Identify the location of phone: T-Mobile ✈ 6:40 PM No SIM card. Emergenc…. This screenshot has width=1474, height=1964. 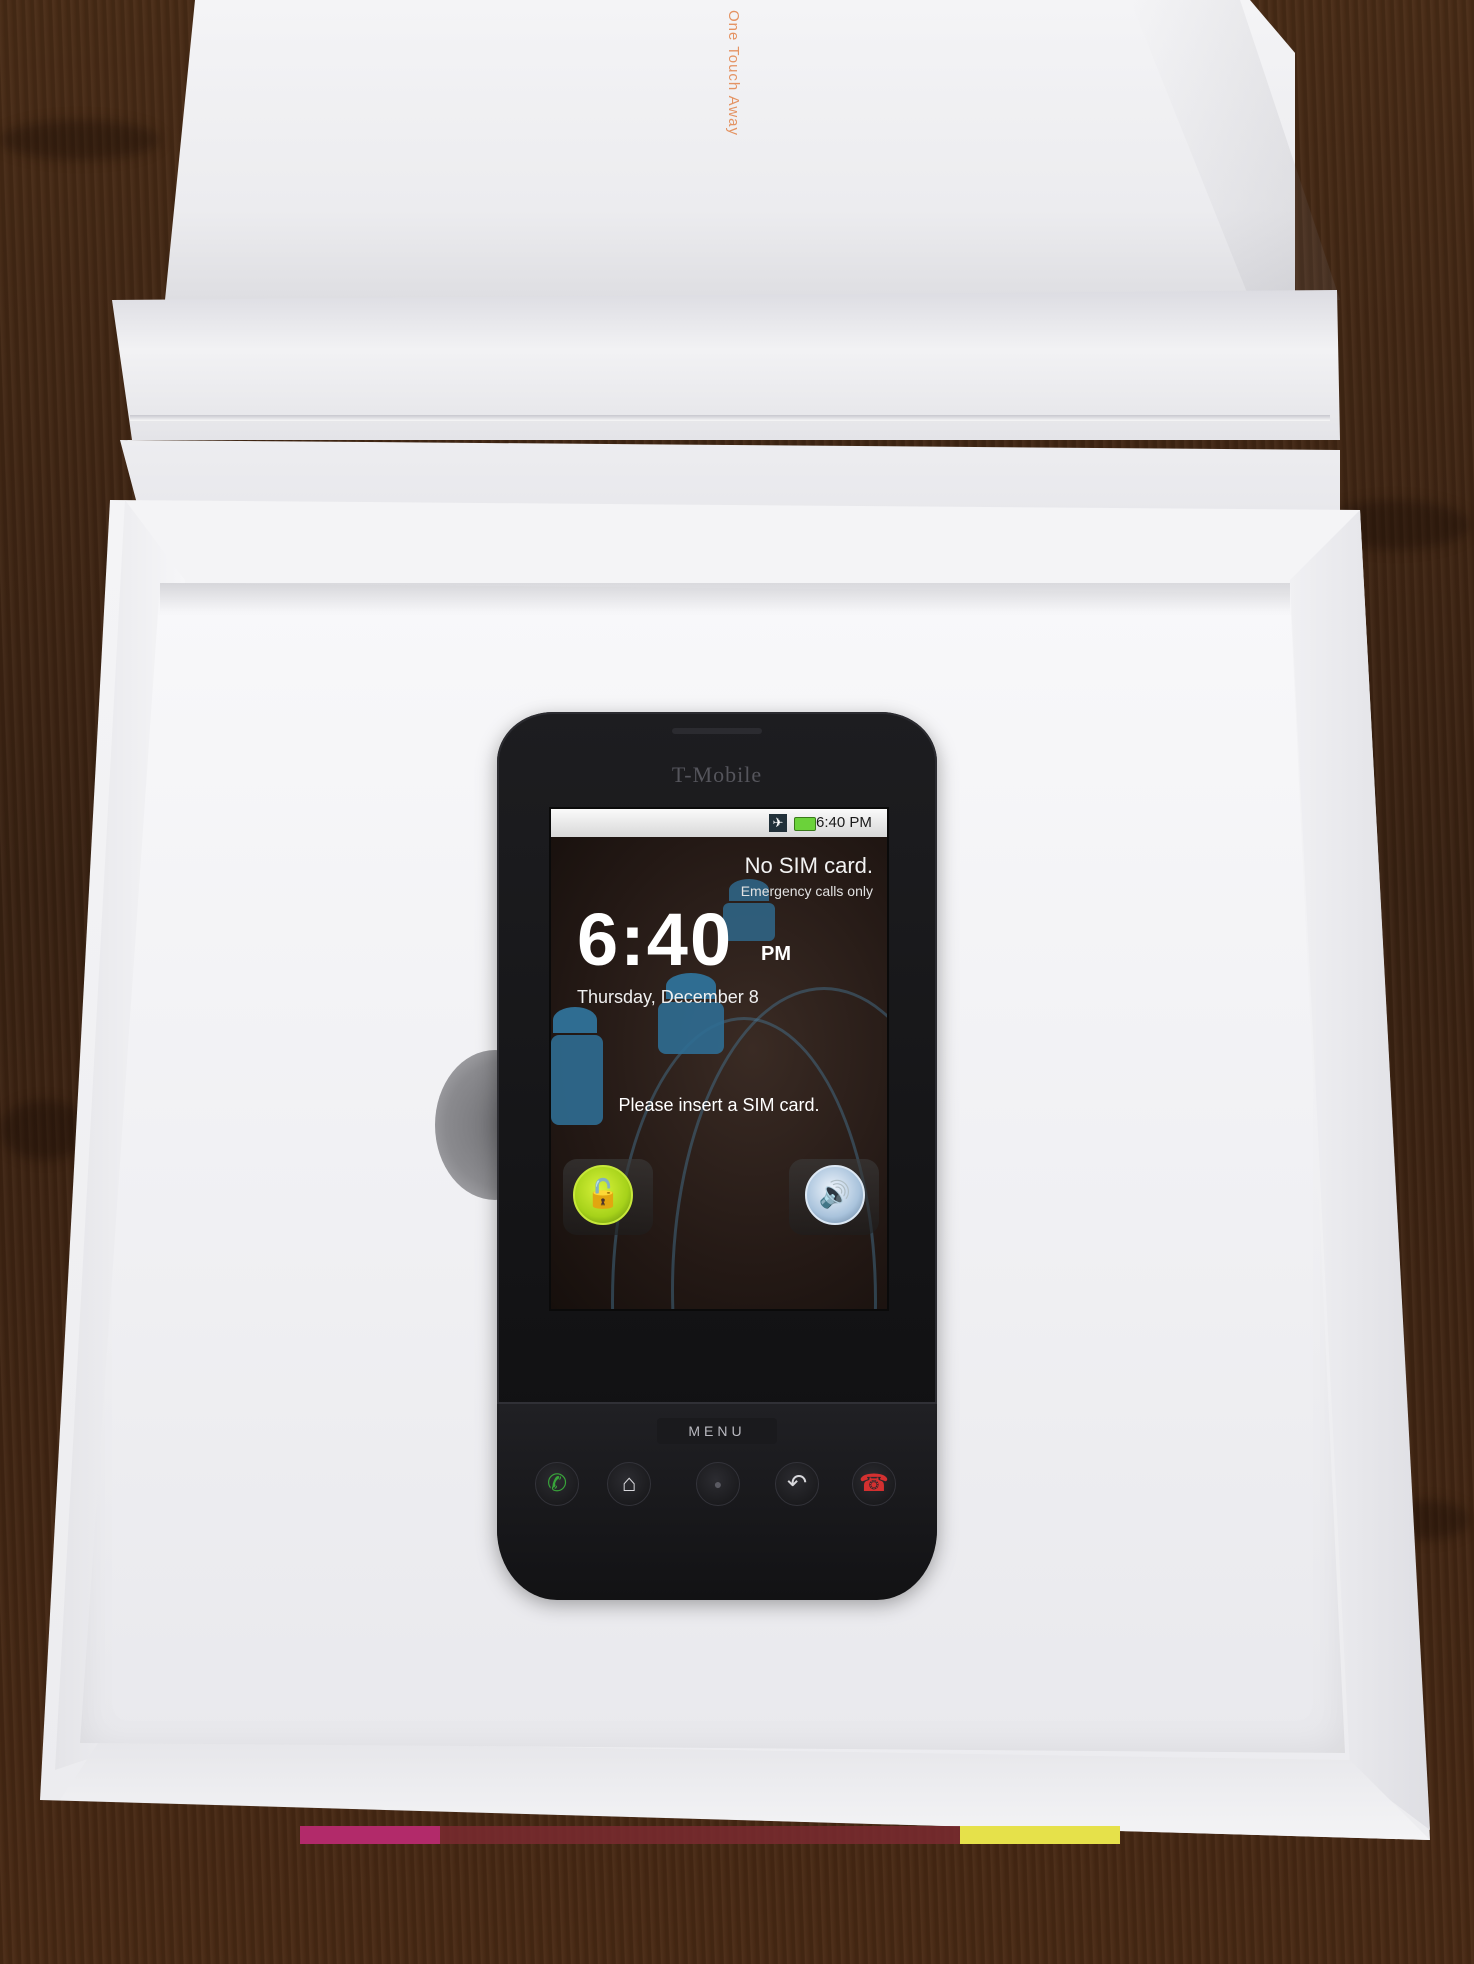
(717, 1156).